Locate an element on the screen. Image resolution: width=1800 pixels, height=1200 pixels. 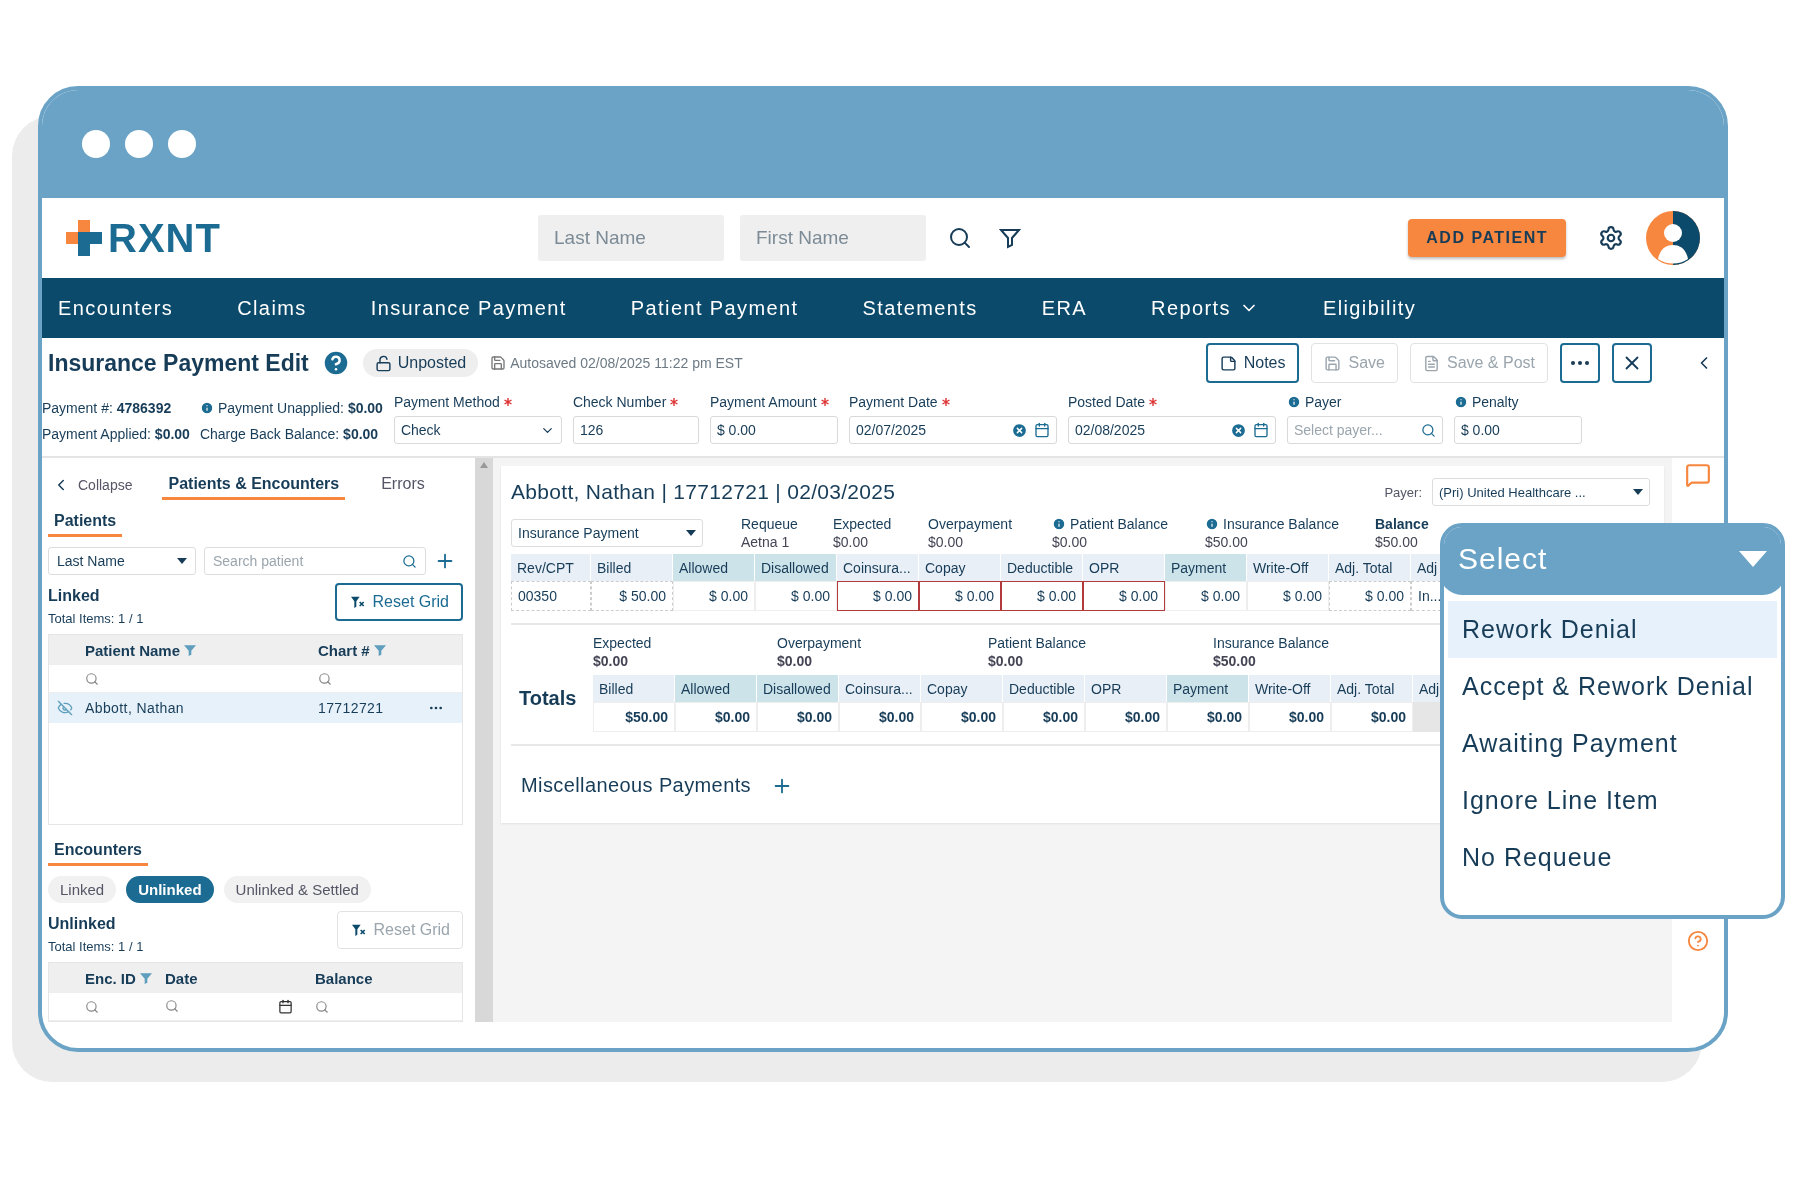
stat-label: Requeue is located at coordinates (769, 524).